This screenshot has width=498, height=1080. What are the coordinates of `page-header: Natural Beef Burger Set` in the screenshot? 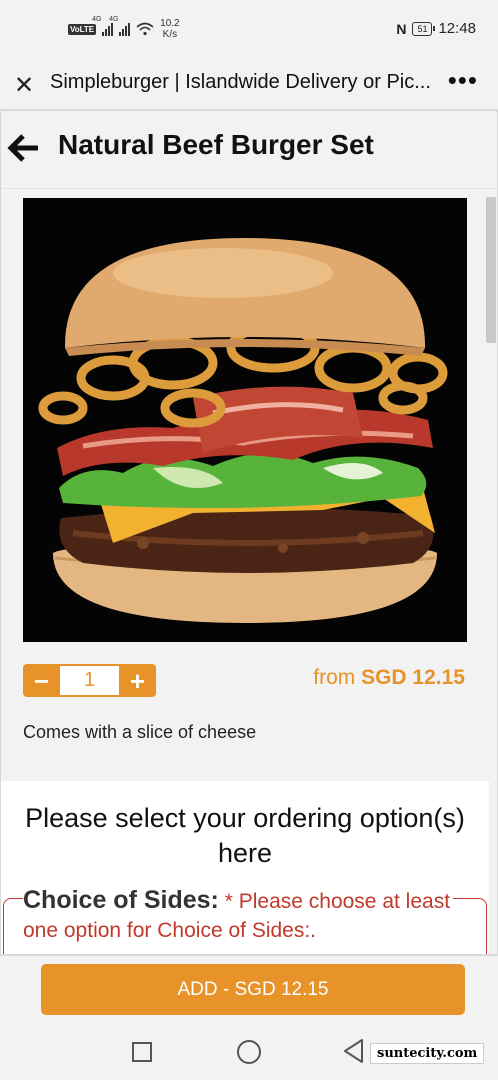 It's located at (249, 150).